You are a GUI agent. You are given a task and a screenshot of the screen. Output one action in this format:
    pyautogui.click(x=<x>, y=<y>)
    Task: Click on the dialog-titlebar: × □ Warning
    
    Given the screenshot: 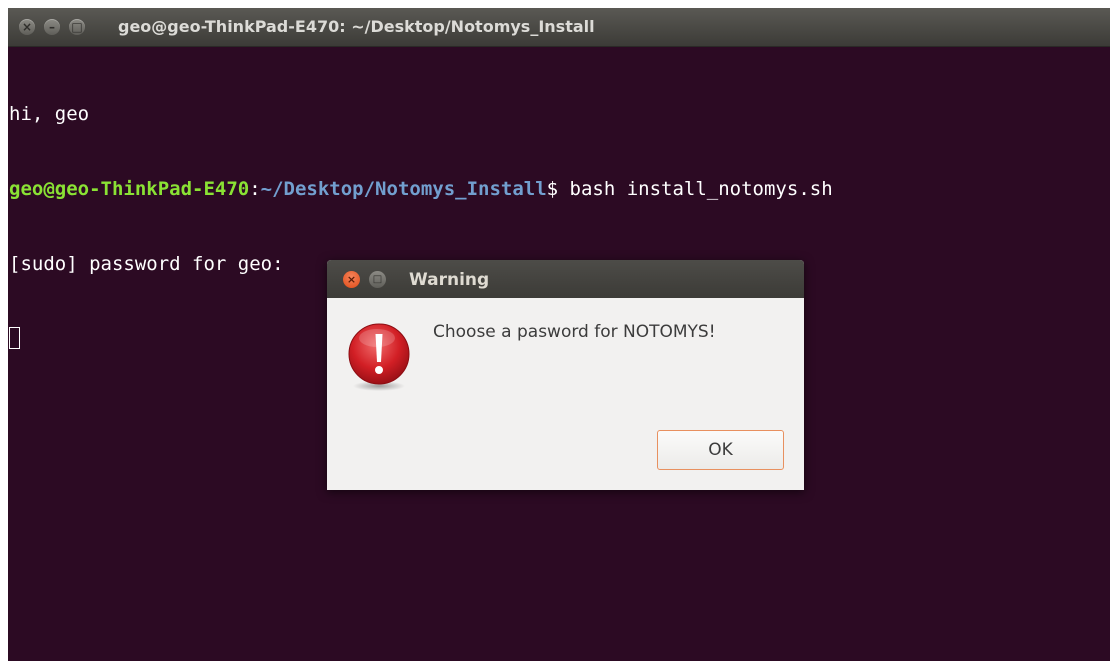 What is the action you would take?
    pyautogui.click(x=565, y=279)
    